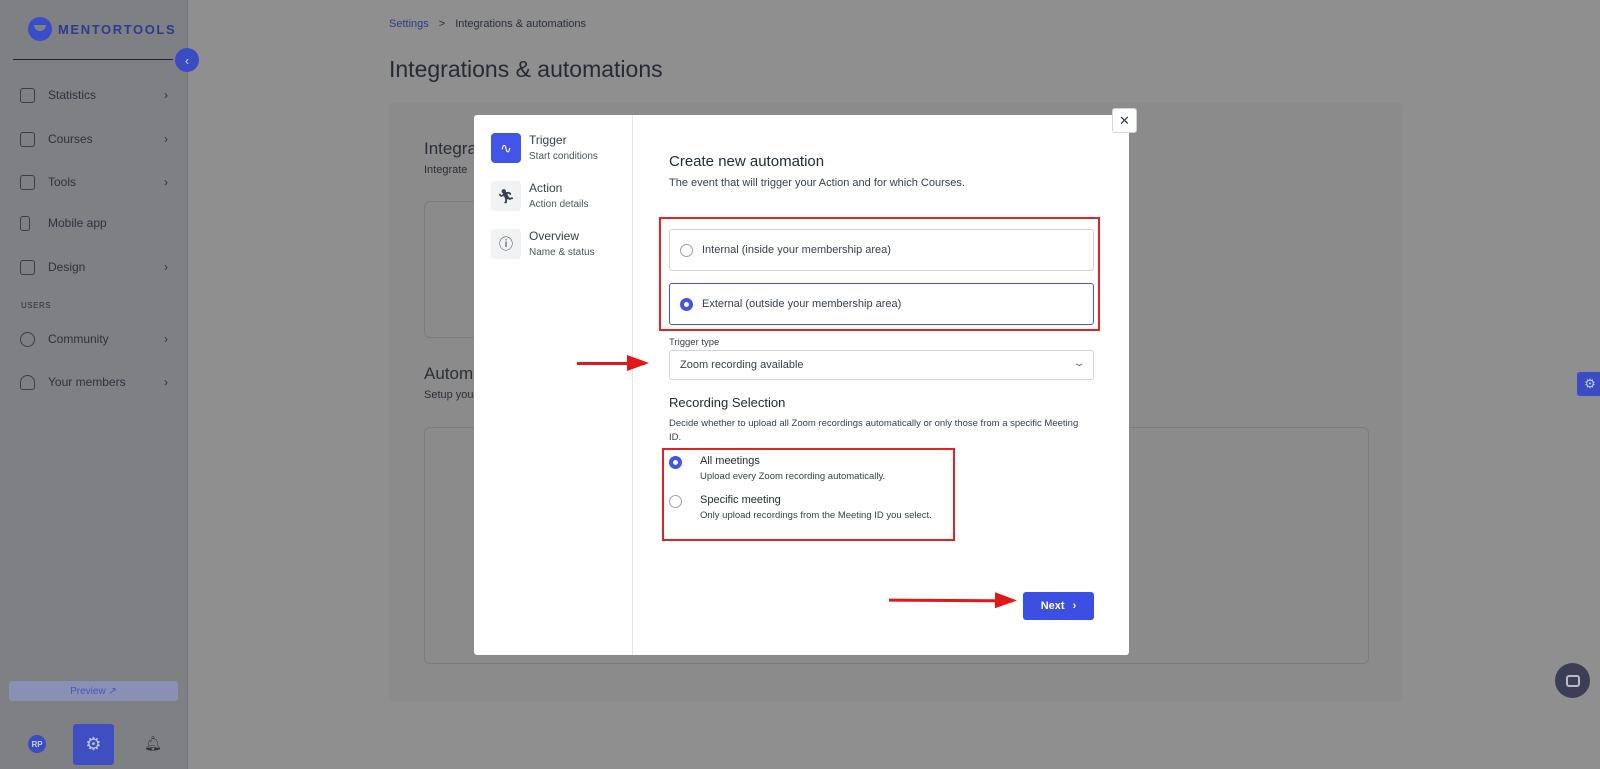  I want to click on phone-icon, so click(25, 223).